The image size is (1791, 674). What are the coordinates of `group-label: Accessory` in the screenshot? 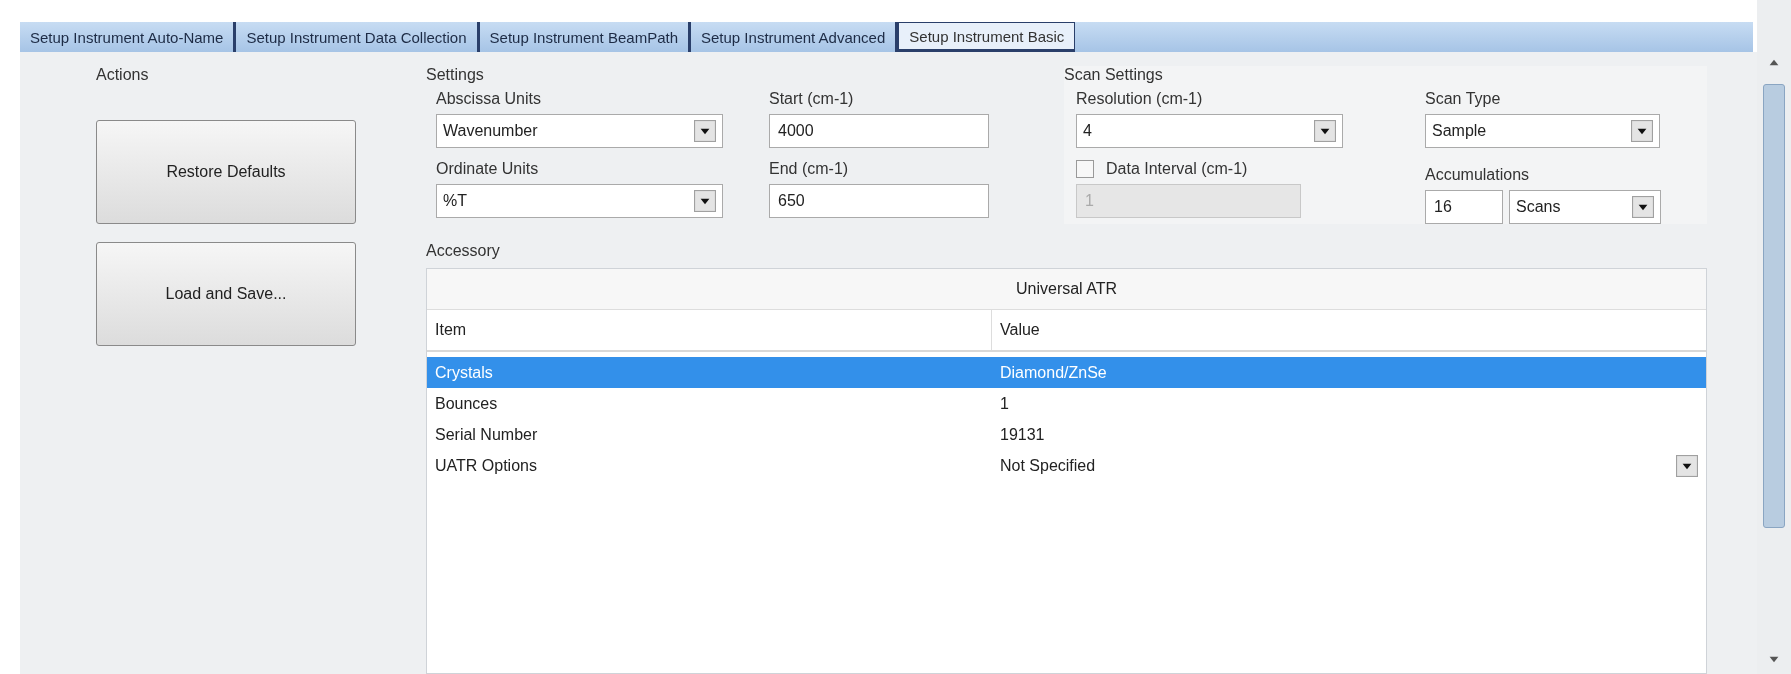 It's located at (463, 251).